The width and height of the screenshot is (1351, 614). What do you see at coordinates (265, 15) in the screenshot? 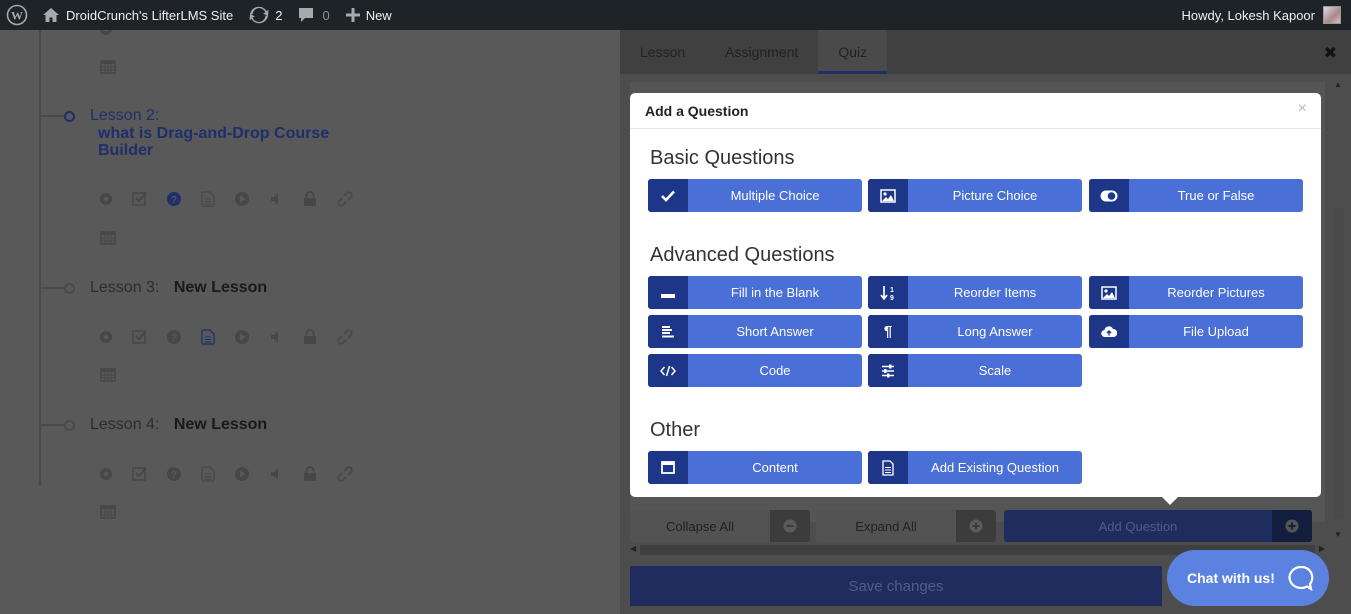
I see `updates-link: 2` at bounding box center [265, 15].